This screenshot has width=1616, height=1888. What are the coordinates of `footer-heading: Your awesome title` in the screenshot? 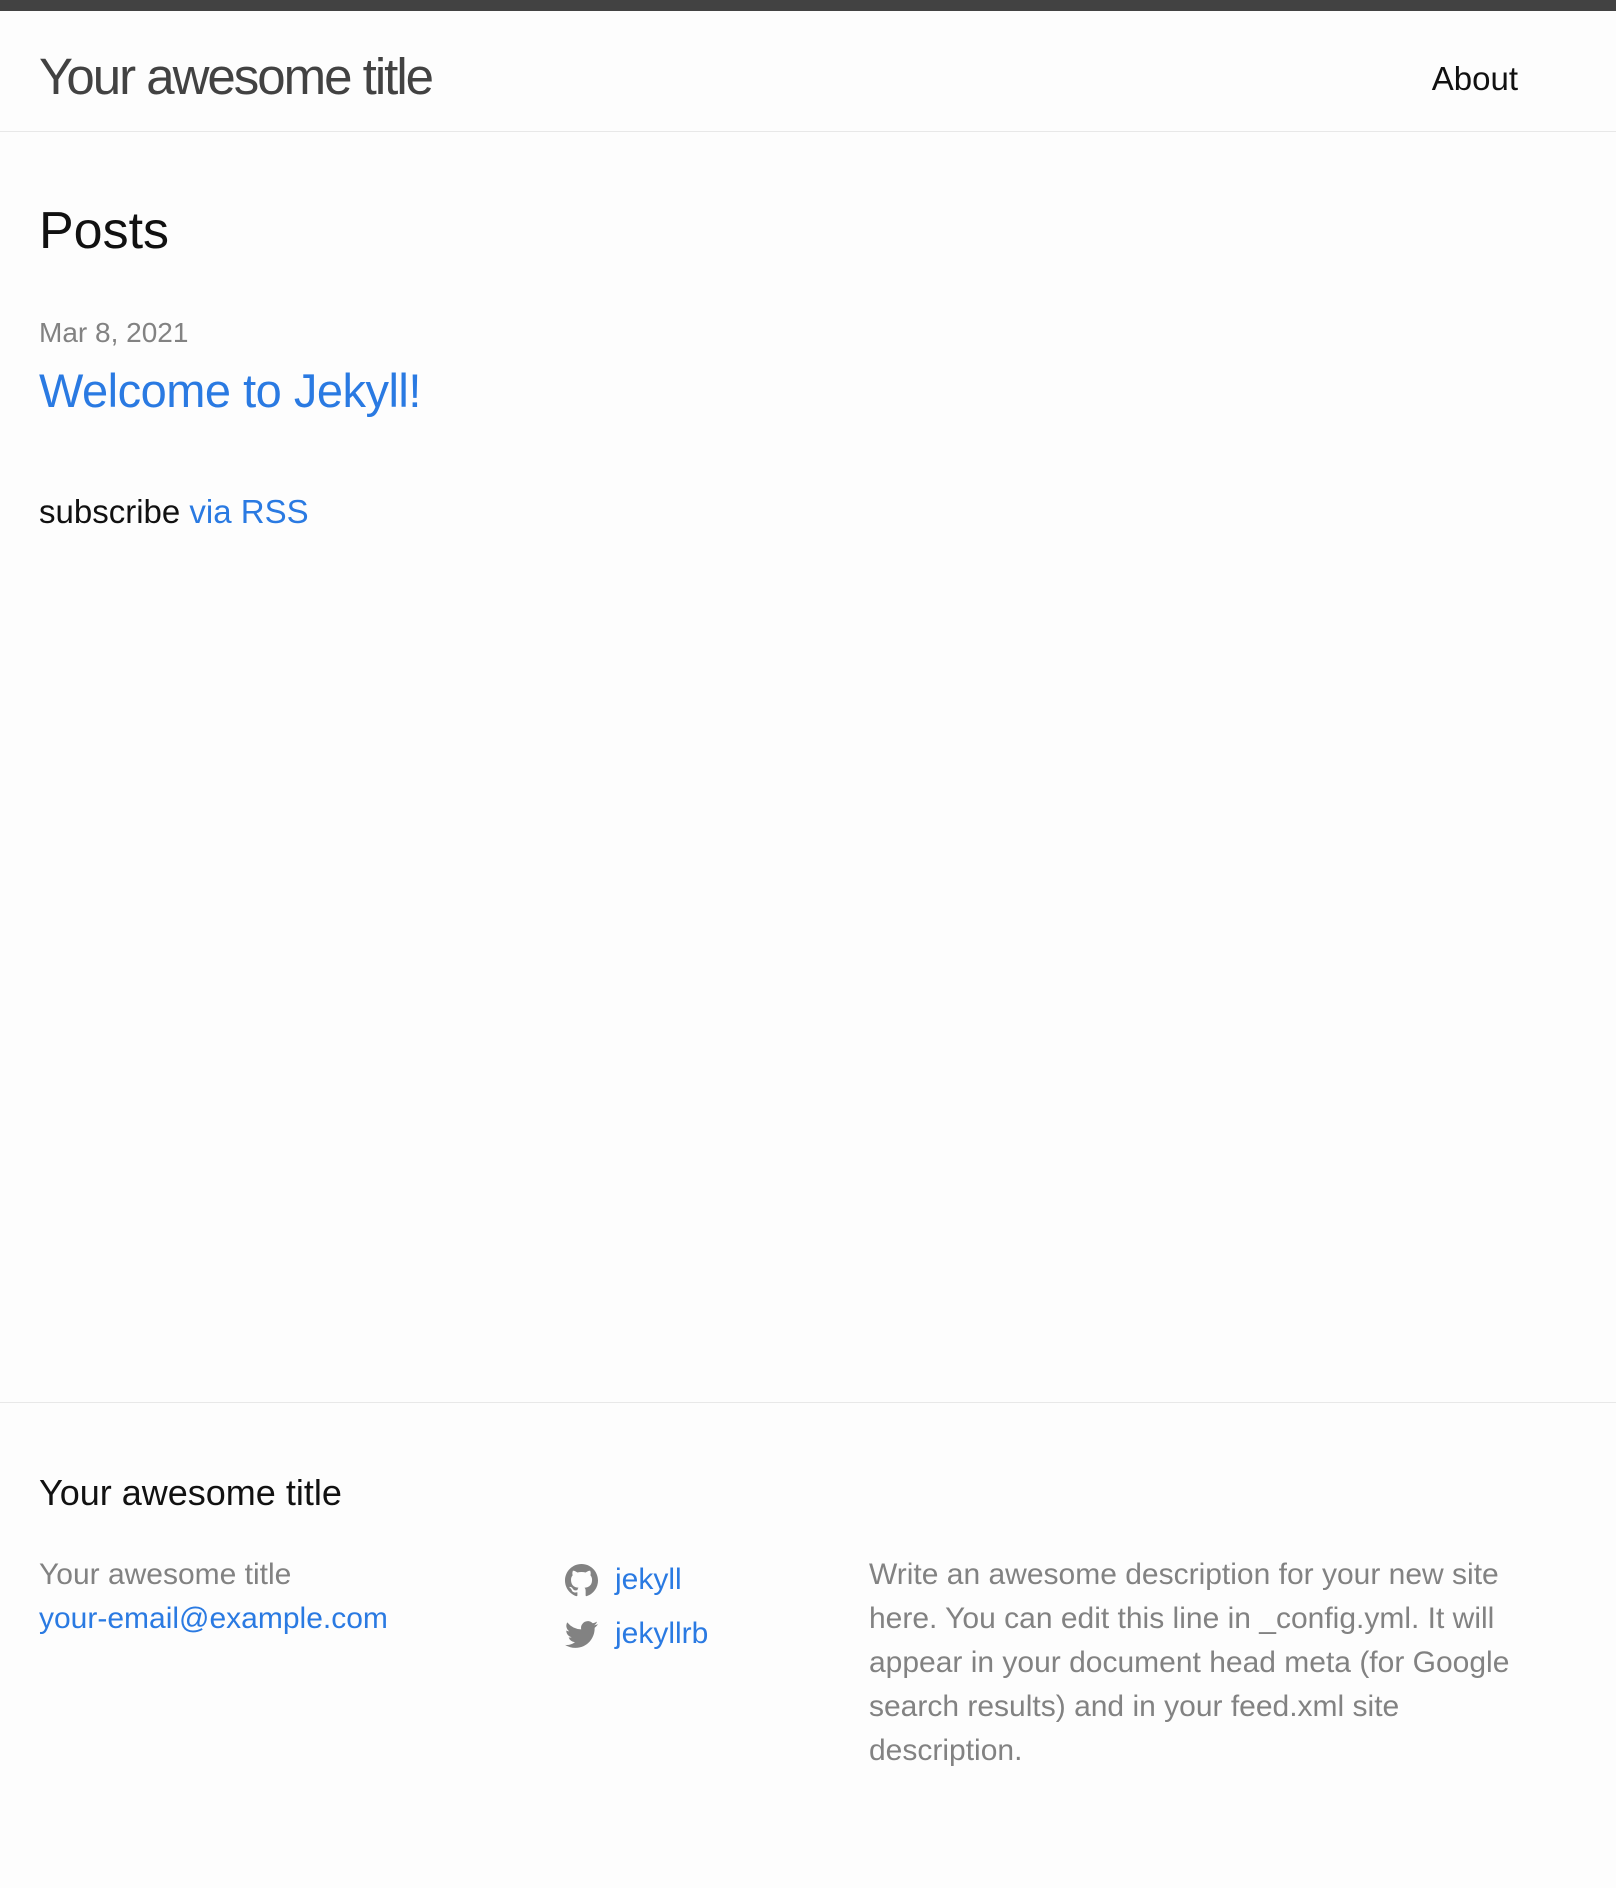 It's located at (190, 1492).